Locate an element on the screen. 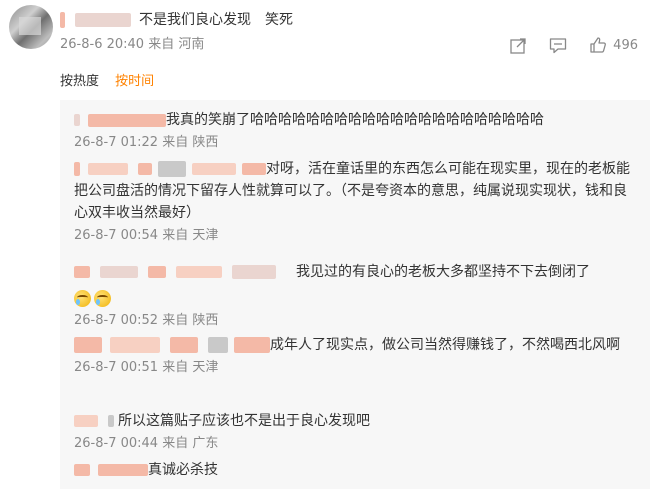 This screenshot has width=650, height=489. post-meta: 26-8-6 20:40 来自 河南 is located at coordinates (132, 44).